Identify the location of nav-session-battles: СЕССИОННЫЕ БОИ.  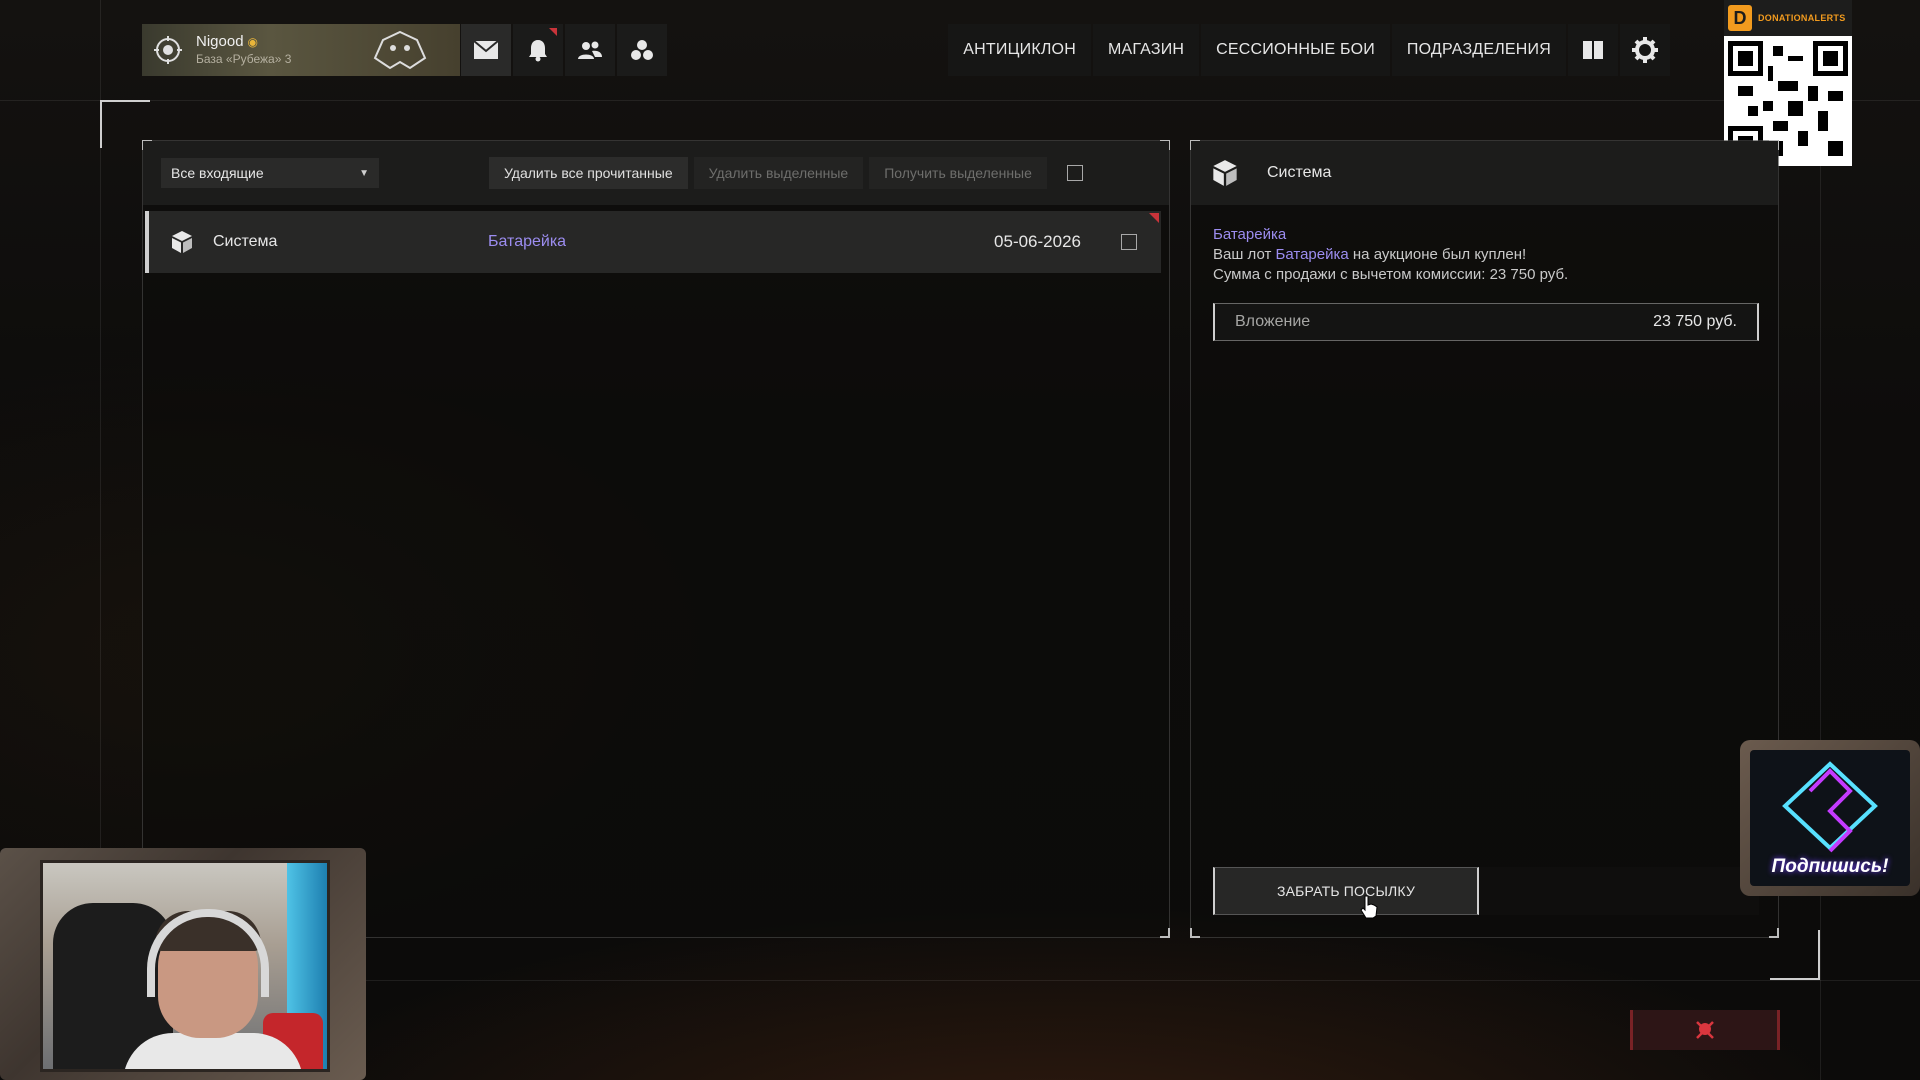
(1295, 50).